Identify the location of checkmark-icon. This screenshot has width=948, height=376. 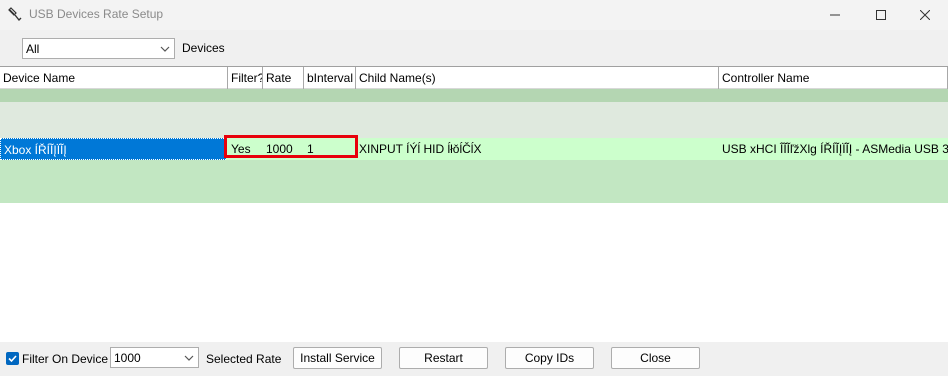
(12, 359).